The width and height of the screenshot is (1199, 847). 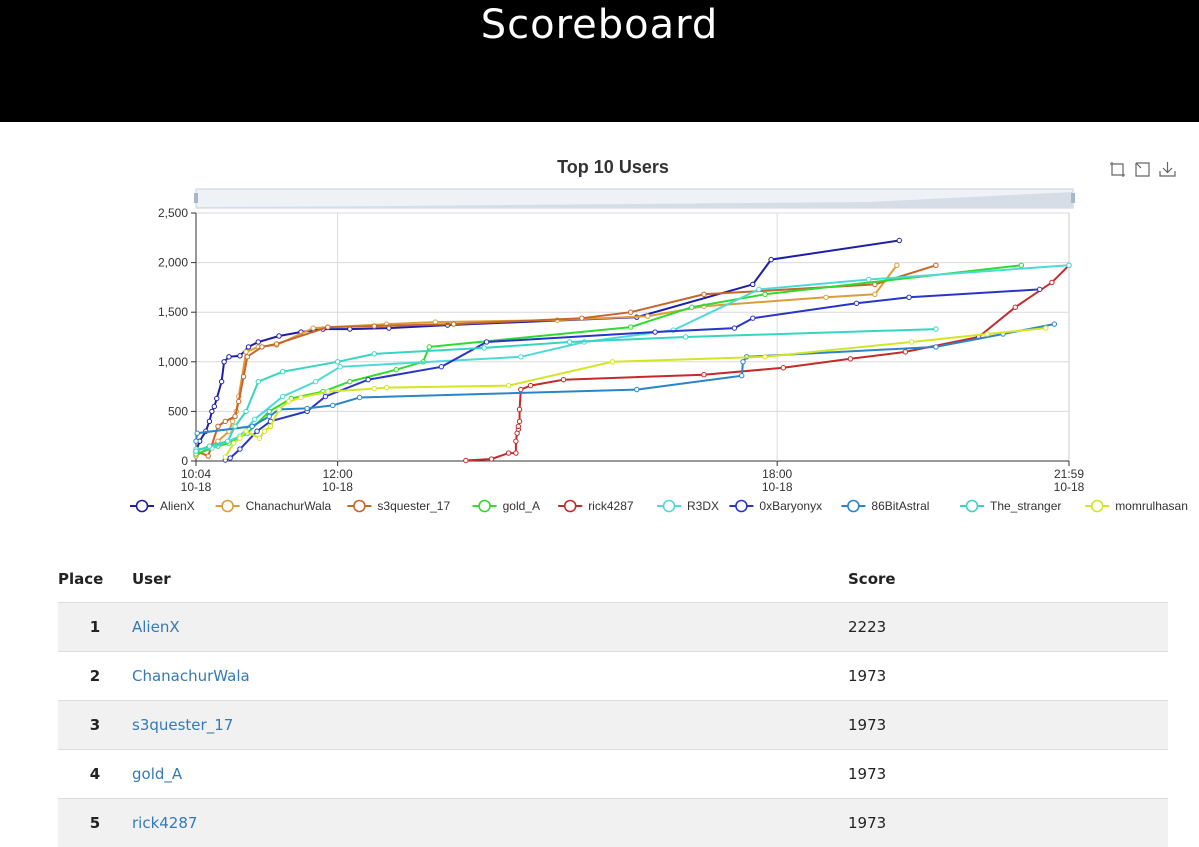 I want to click on row-place: 1, so click(x=95, y=627).